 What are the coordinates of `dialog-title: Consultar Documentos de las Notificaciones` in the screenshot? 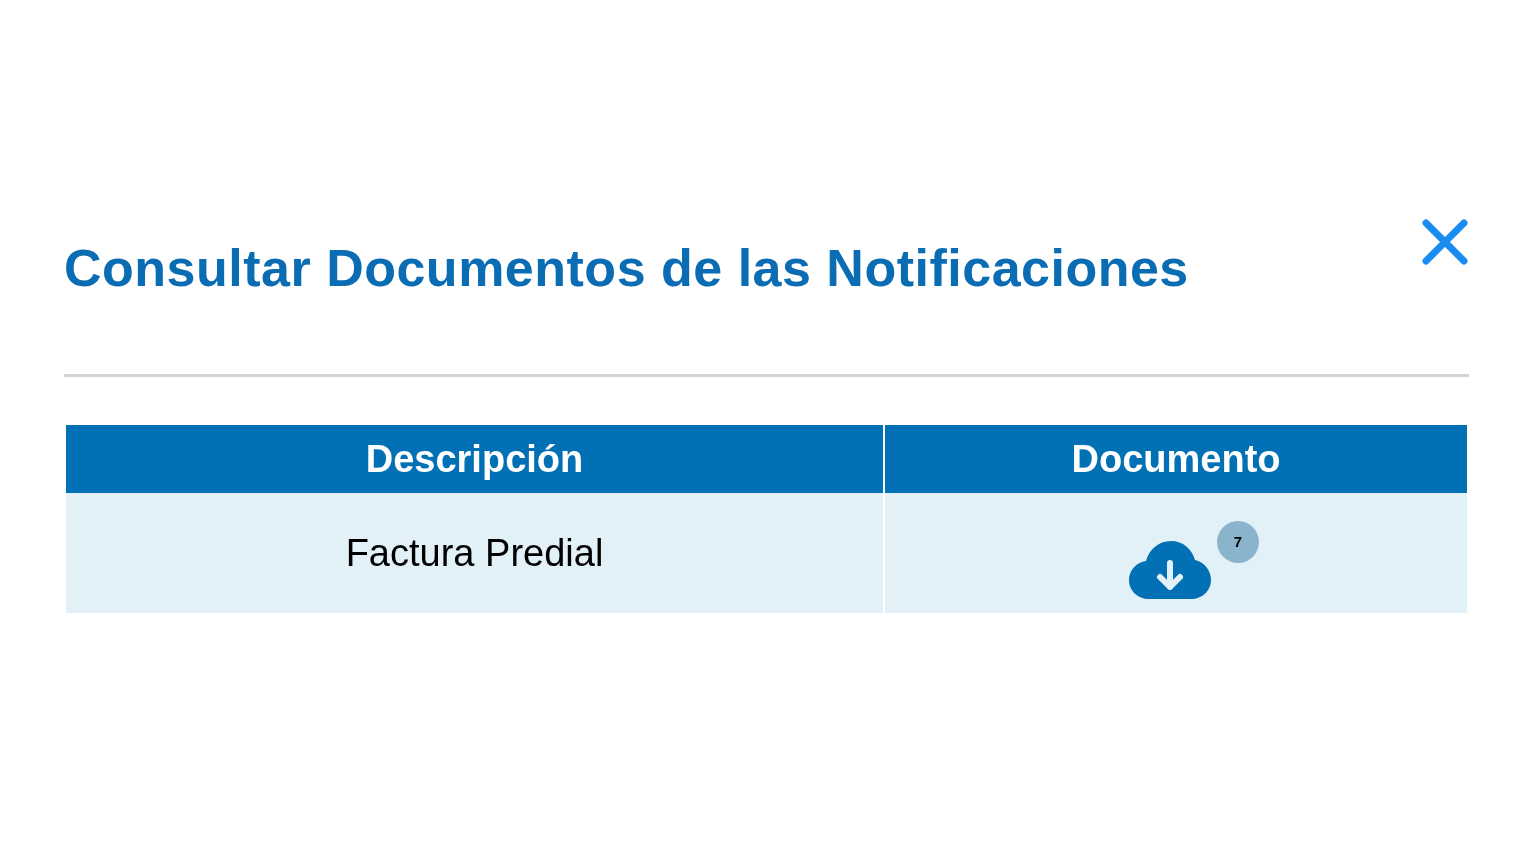 It's located at (626, 268).